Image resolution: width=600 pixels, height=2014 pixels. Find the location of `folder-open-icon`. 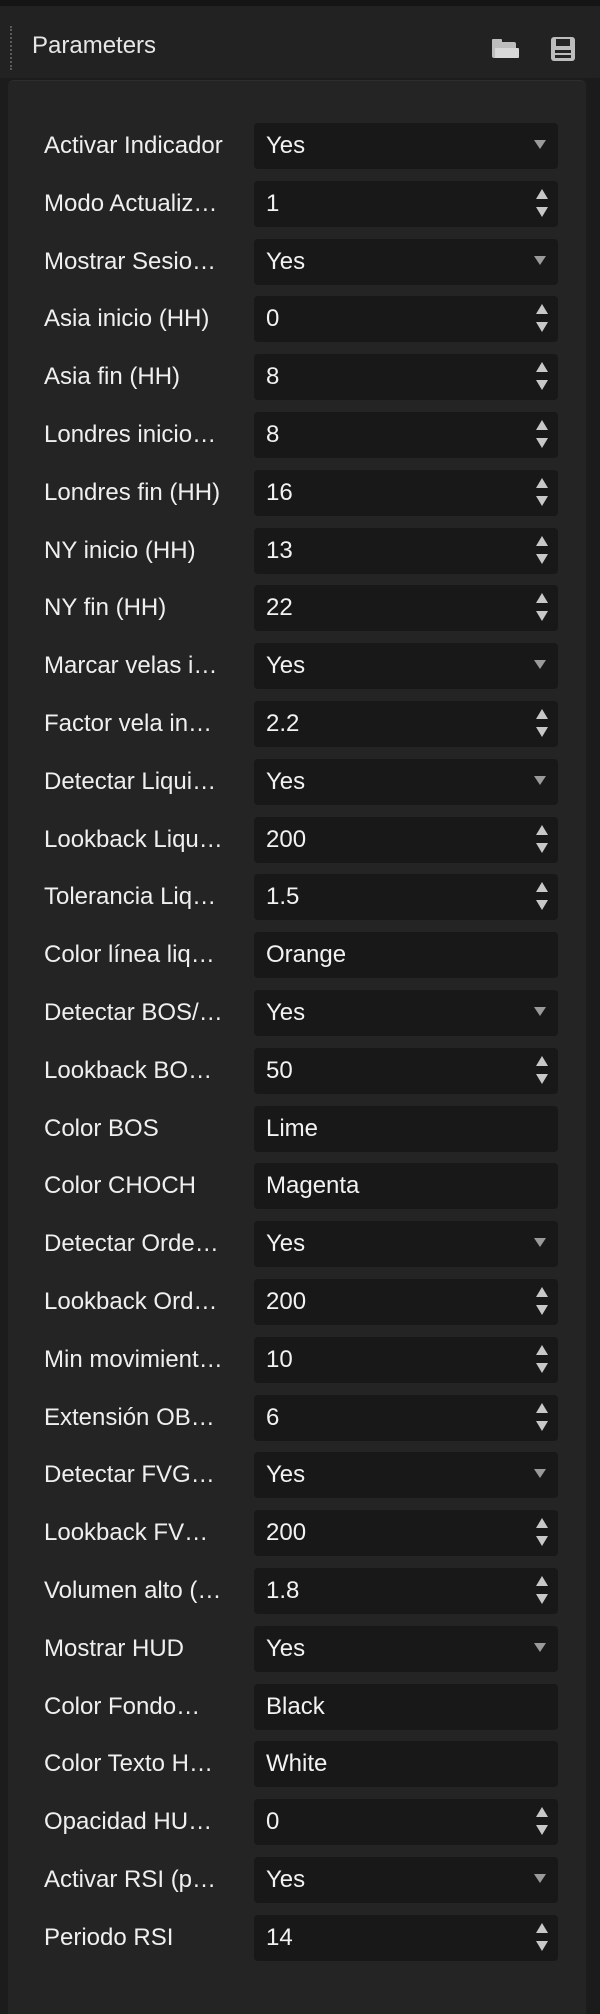

folder-open-icon is located at coordinates (505, 49).